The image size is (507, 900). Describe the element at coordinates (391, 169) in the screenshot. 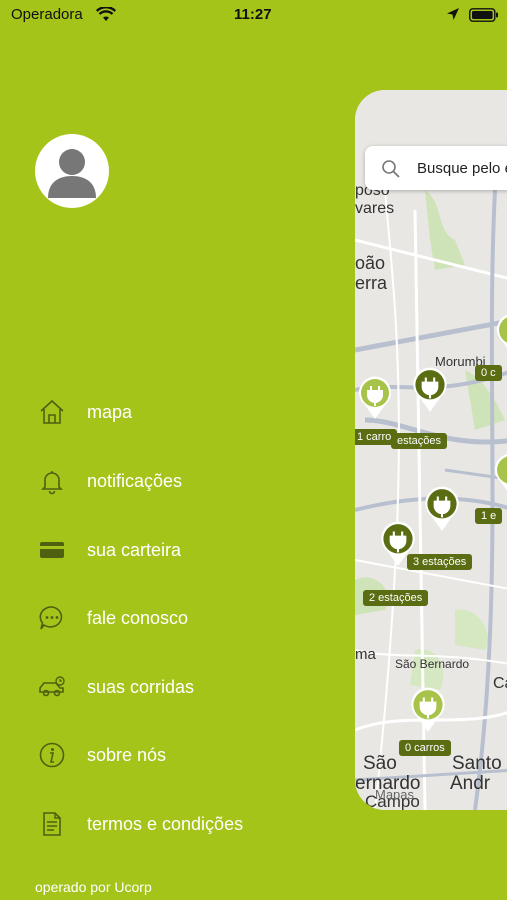

I see `search-icon` at that location.